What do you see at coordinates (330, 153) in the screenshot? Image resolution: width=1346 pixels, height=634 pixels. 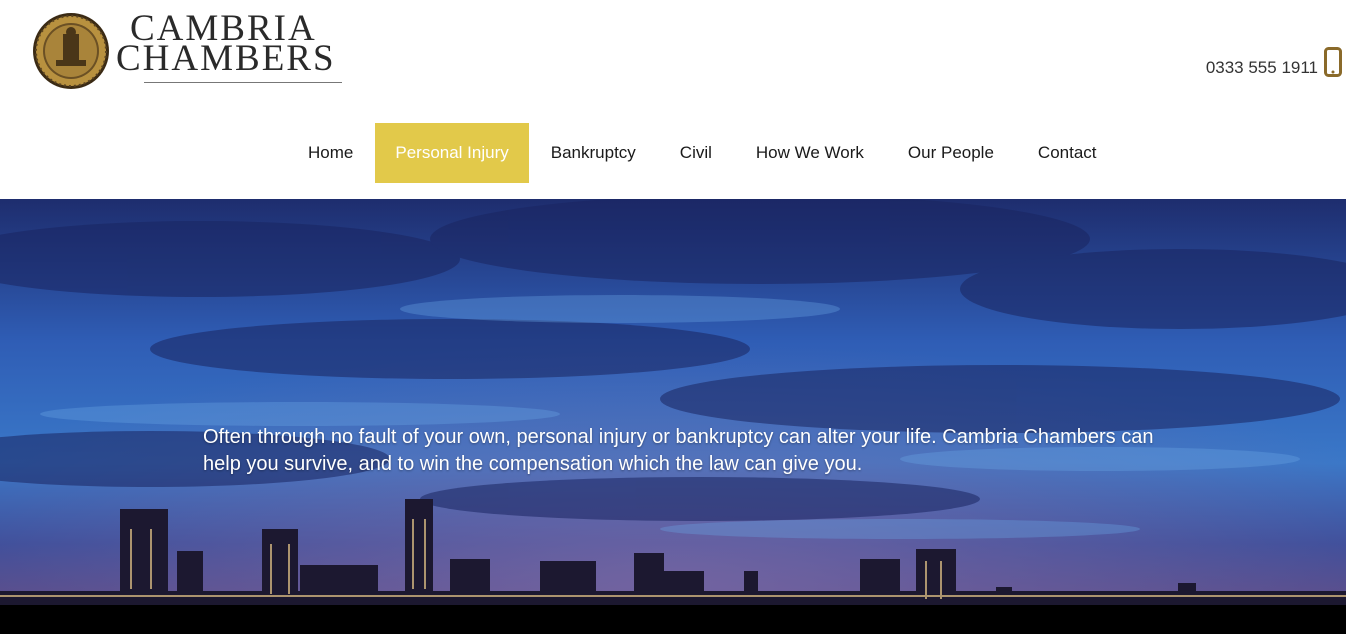 I see `nav-item-home: Home` at bounding box center [330, 153].